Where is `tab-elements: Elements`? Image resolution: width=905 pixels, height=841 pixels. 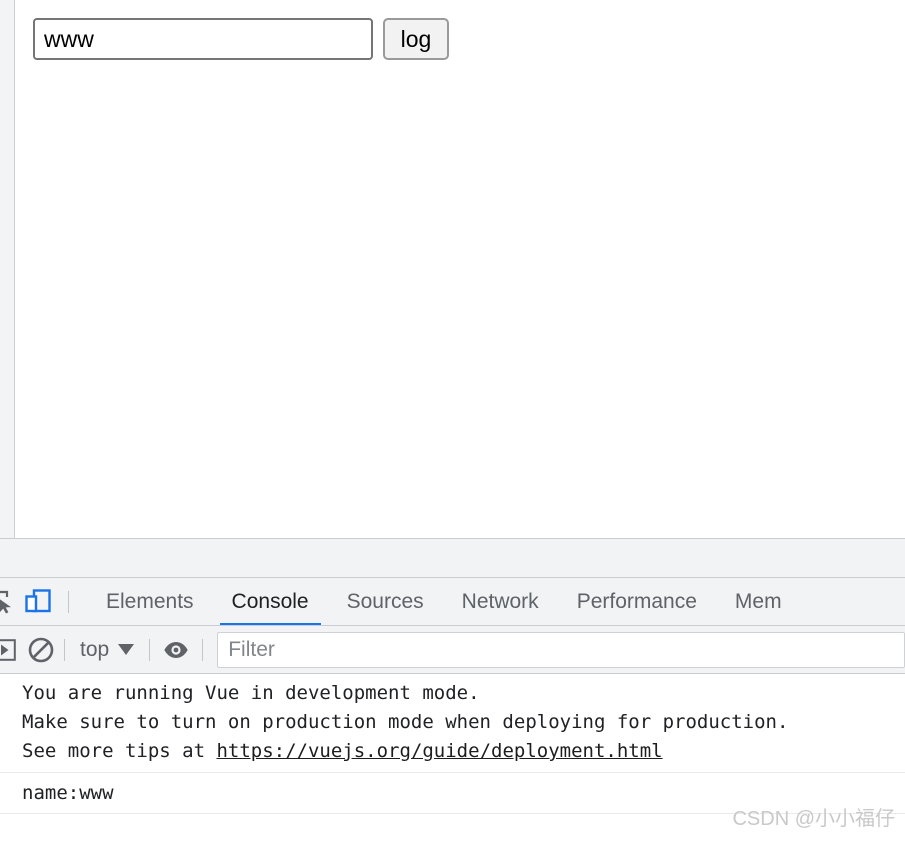
tab-elements: Elements is located at coordinates (150, 601).